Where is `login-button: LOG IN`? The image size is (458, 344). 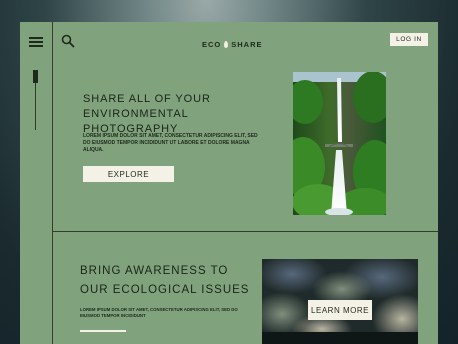
login-button: LOG IN is located at coordinates (409, 39).